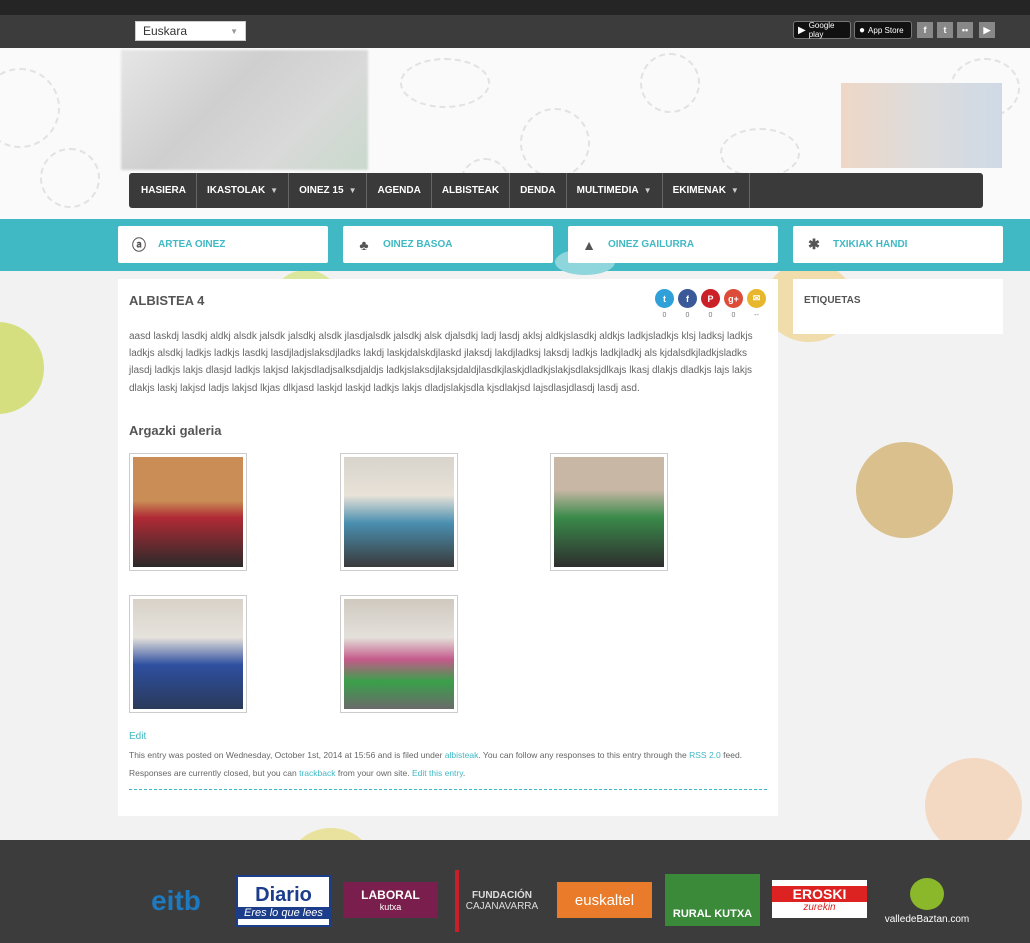 The height and width of the screenshot is (943, 1030). What do you see at coordinates (802, 30) in the screenshot?
I see `google-play-icon: ▶` at bounding box center [802, 30].